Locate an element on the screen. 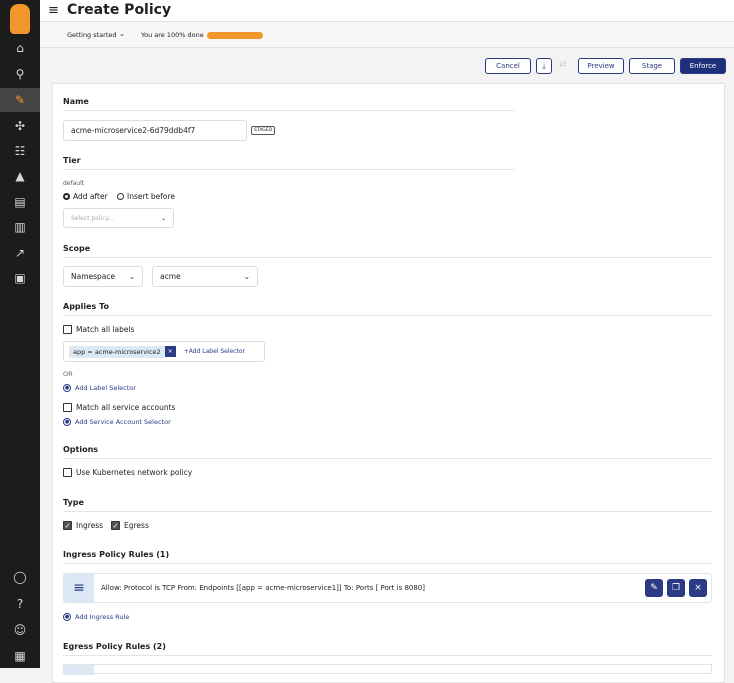  menu-icon: ≡ is located at coordinates (53, 10).